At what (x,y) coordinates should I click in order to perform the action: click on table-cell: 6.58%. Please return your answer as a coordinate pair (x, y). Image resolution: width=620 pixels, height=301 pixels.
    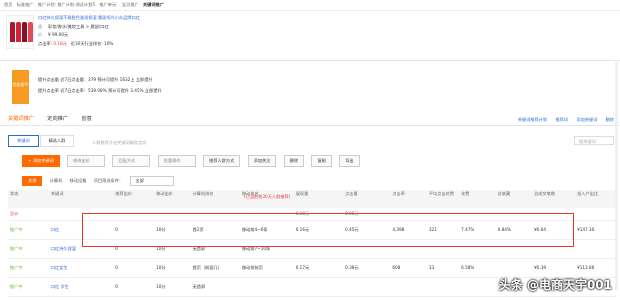
    Looking at the image, I should click on (477, 268).